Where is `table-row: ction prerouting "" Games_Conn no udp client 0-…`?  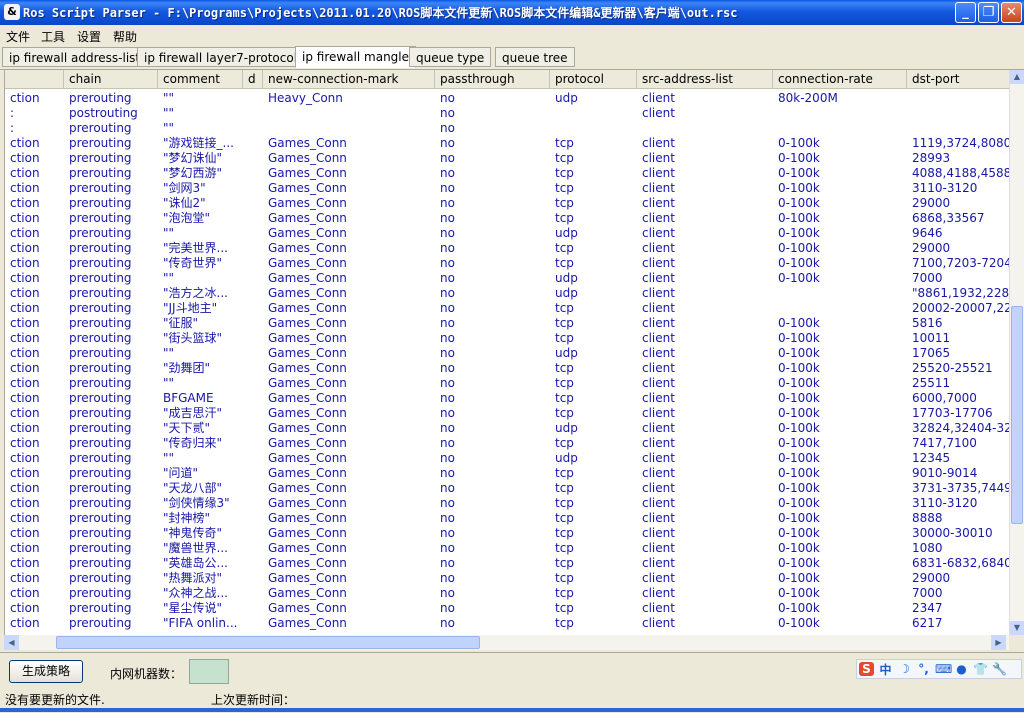
table-row: ction prerouting "" Games_Conn no udp client 0-… is located at coordinates (507, 353).